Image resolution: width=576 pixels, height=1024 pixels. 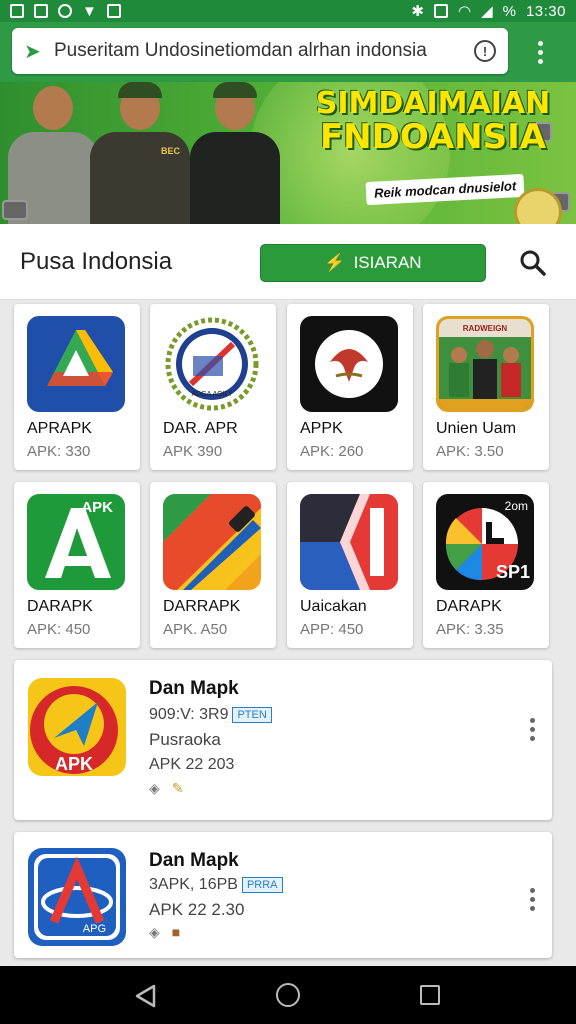 I want to click on app-tile: RADWEIGN Unien Uam APK: 3.50, so click(x=486, y=387).